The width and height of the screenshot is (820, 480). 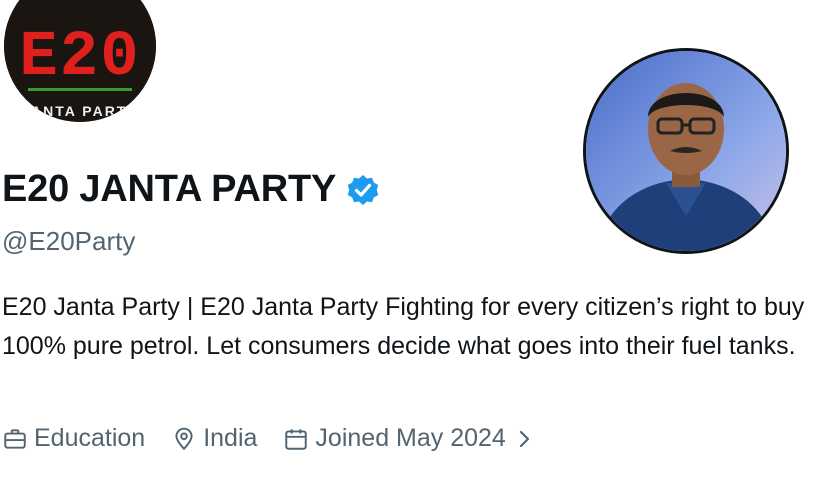 I want to click on meta-joined: Joined May 2024, so click(x=411, y=438).